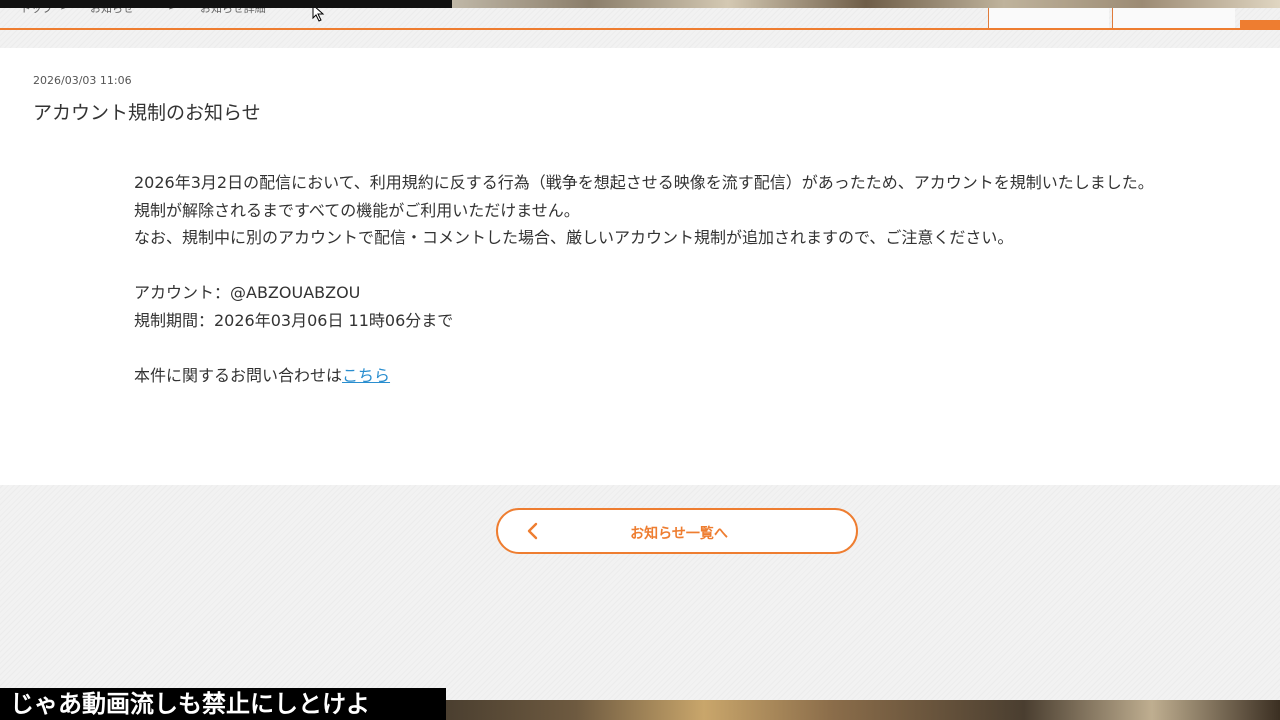 This screenshot has width=1280, height=720. What do you see at coordinates (233, 11) in the screenshot?
I see `breadcrumb-item-current: お知らせ詳細` at bounding box center [233, 11].